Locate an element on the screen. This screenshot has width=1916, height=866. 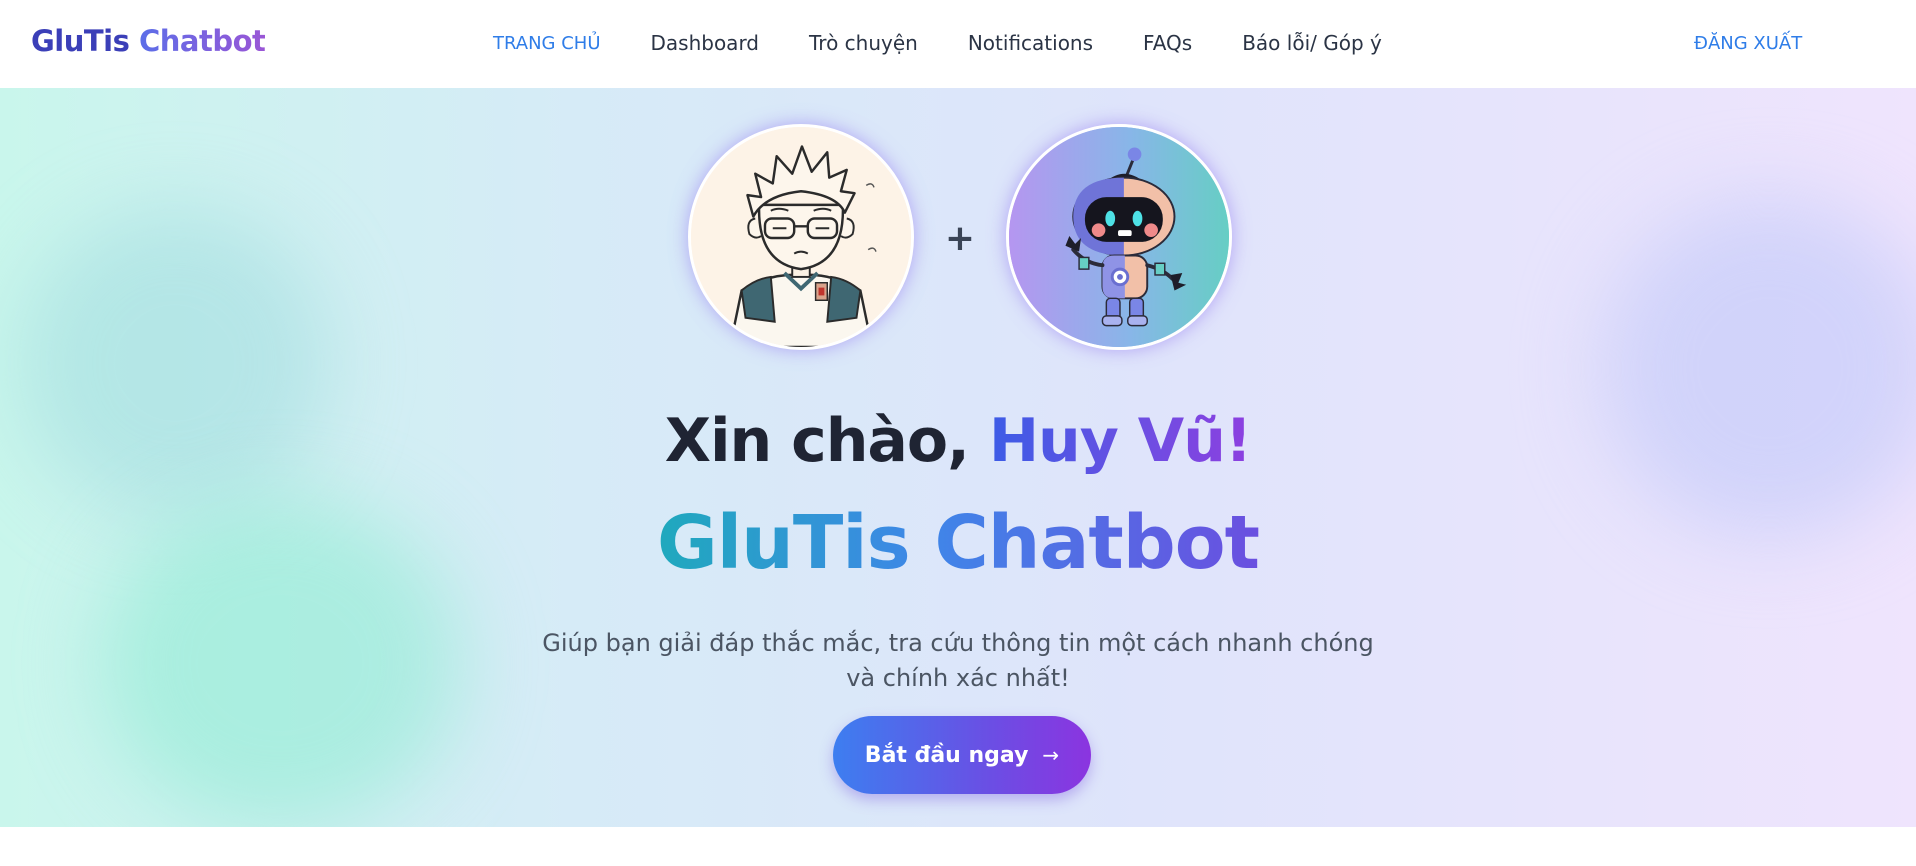
user-name: Huy Vũ! is located at coordinates (1120, 441).